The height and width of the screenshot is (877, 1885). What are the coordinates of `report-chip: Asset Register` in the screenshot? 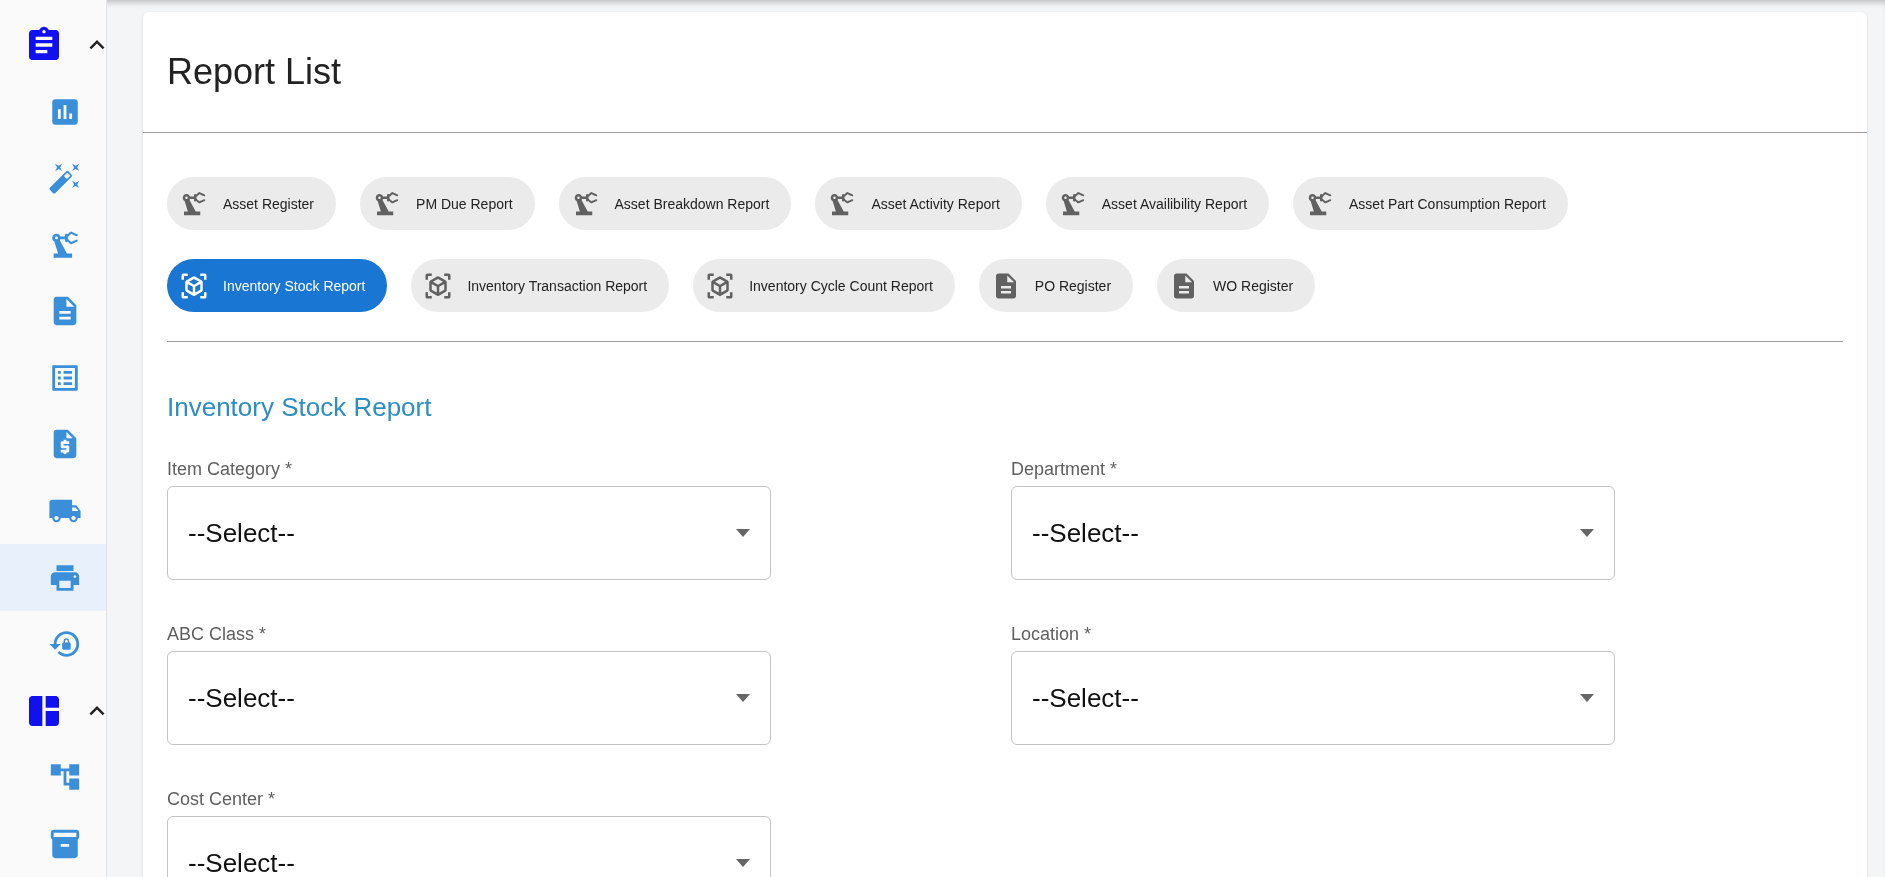 It's located at (252, 203).